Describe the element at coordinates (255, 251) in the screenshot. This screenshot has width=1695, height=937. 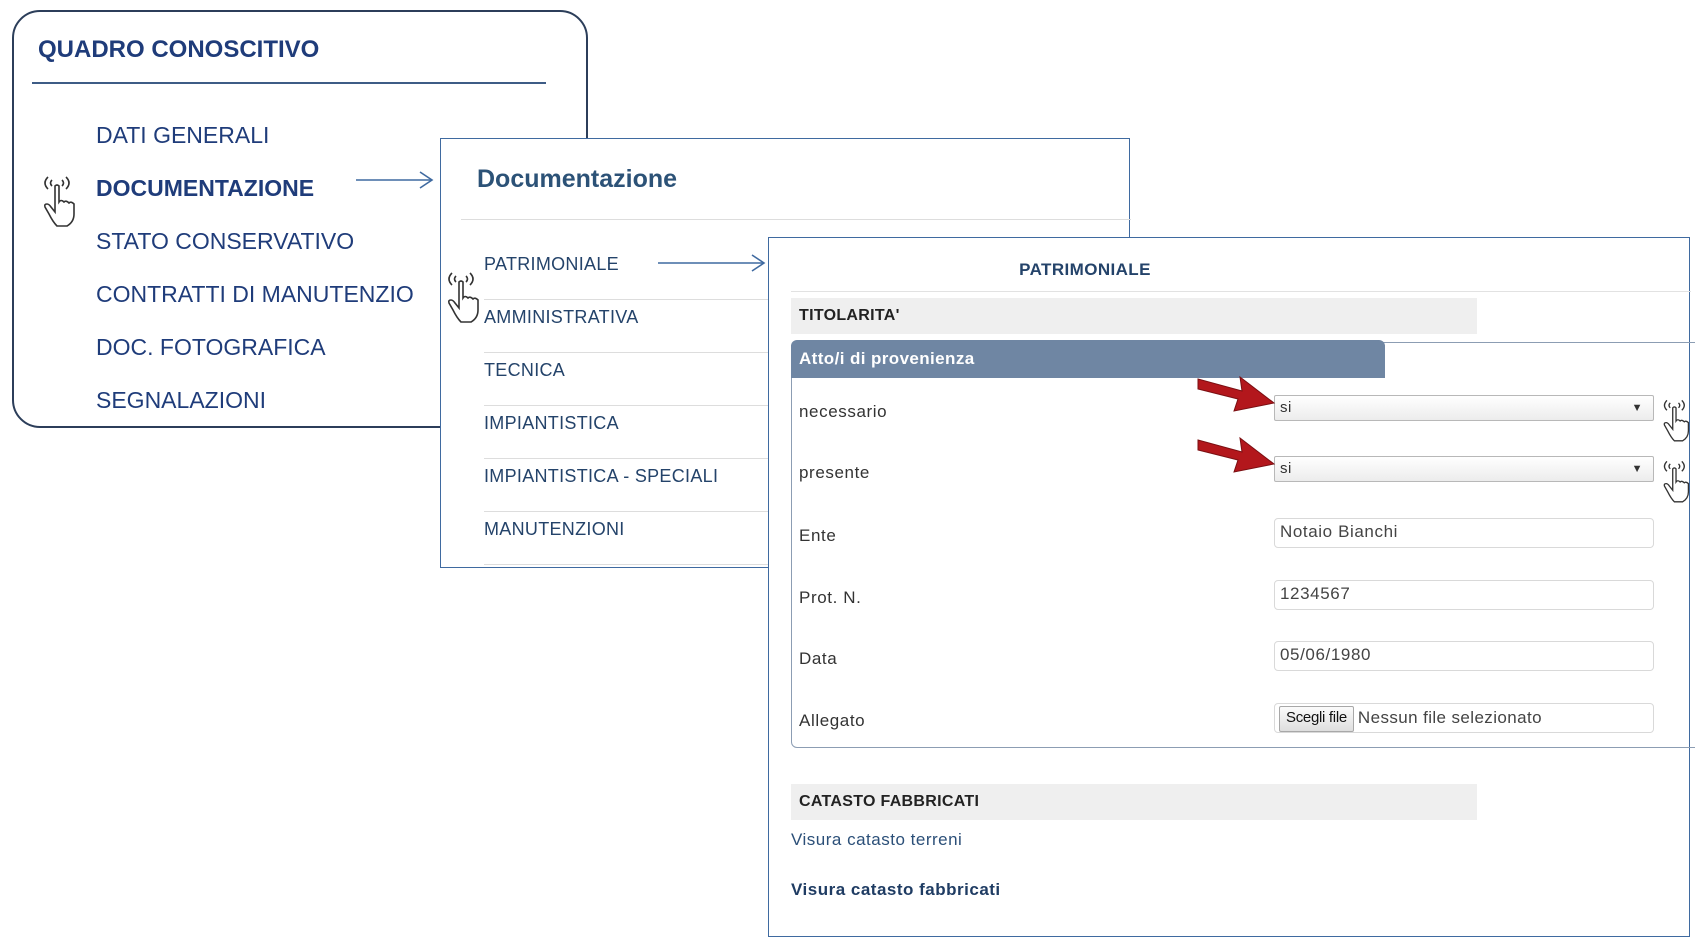
I see `menu-item-stato-conservativo: STATO CONSERVATIVO` at that location.